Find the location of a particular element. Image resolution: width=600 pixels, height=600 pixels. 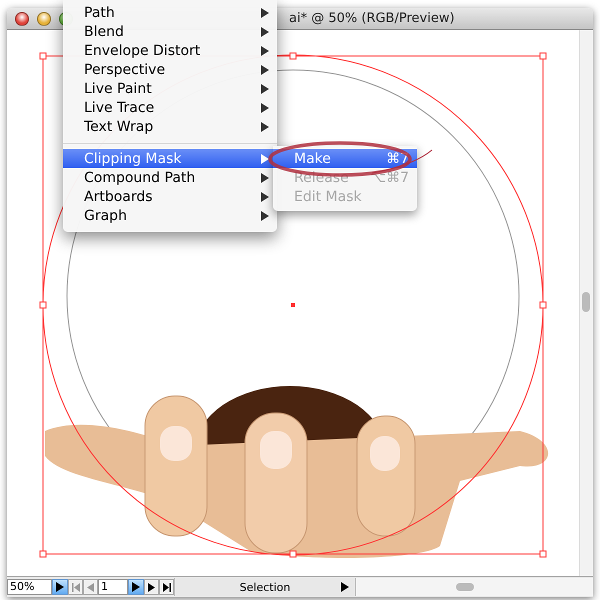

menu-item: Make ⌘7 is located at coordinates (345, 158).